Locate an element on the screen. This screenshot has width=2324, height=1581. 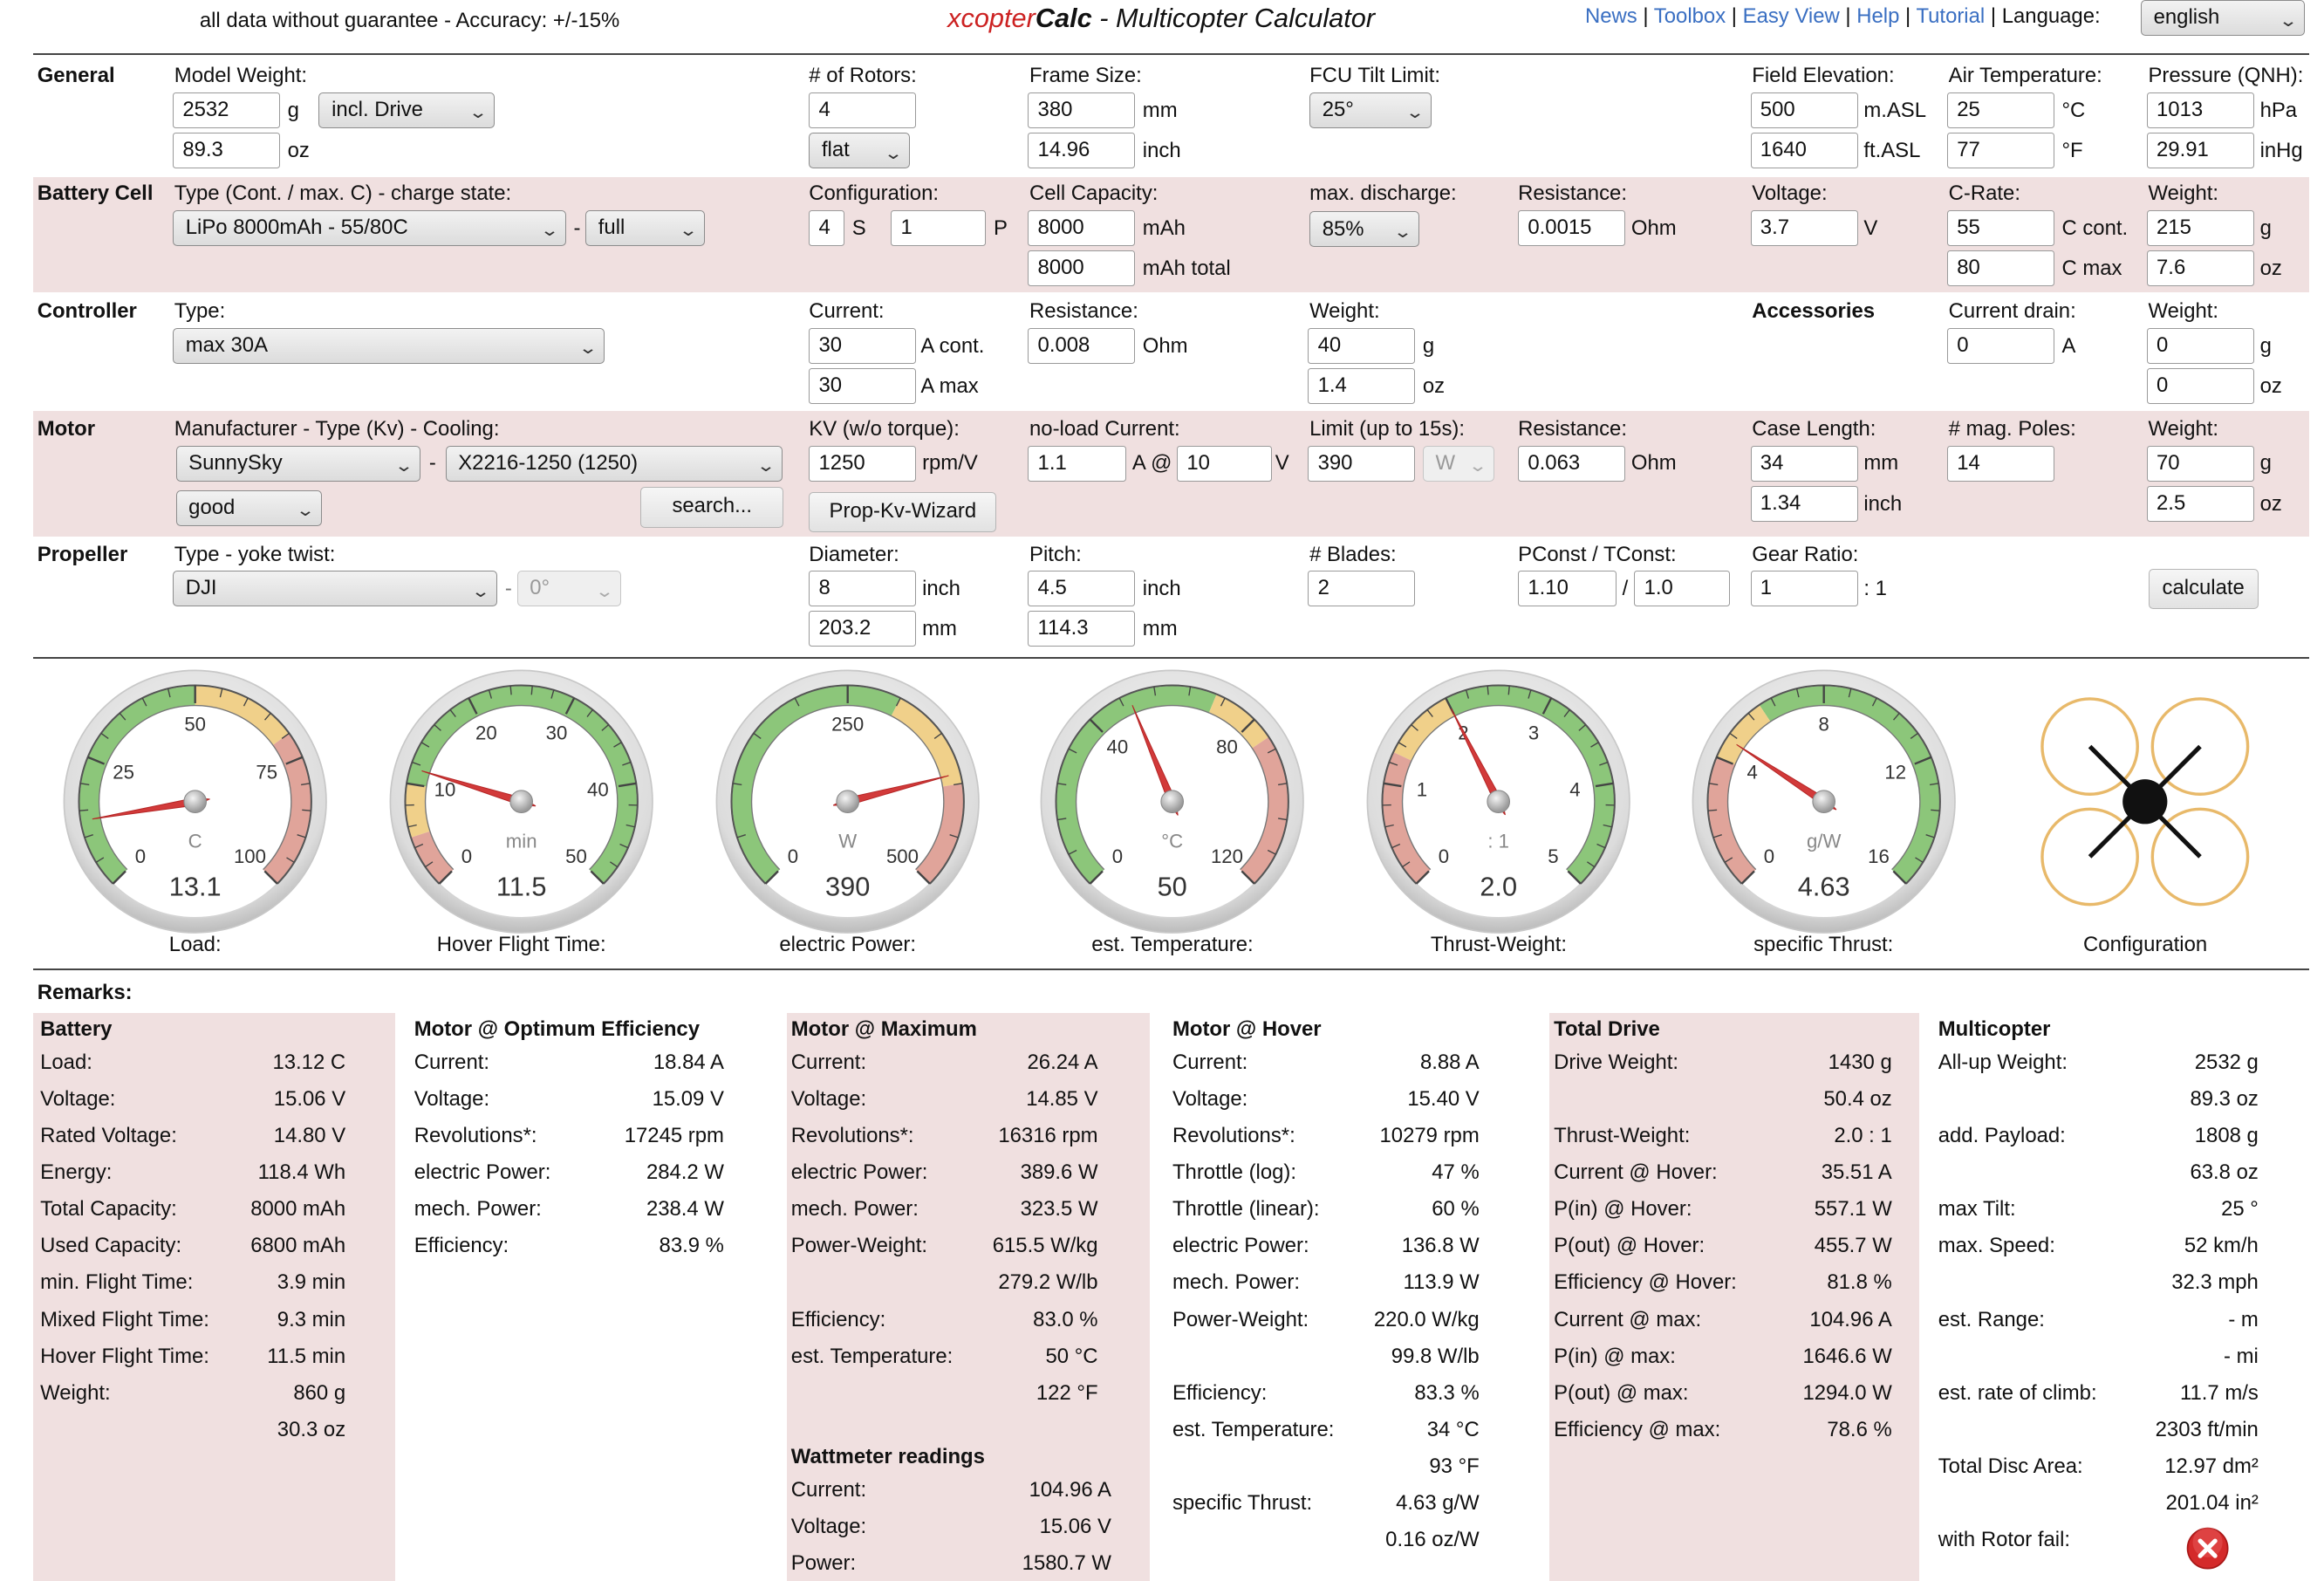
battery-resistance-input: 0.0015 is located at coordinates (1572, 227).